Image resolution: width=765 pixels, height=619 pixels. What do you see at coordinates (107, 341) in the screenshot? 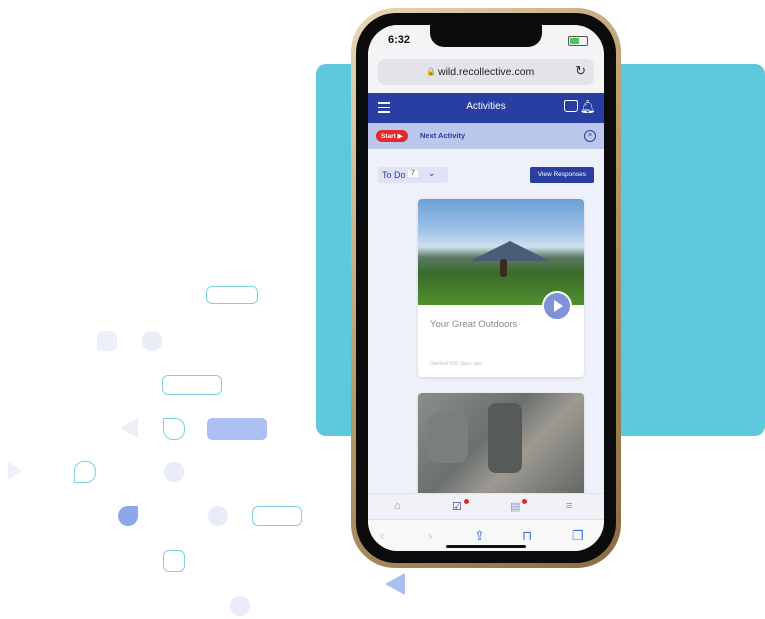
I see `decorative-square` at bounding box center [107, 341].